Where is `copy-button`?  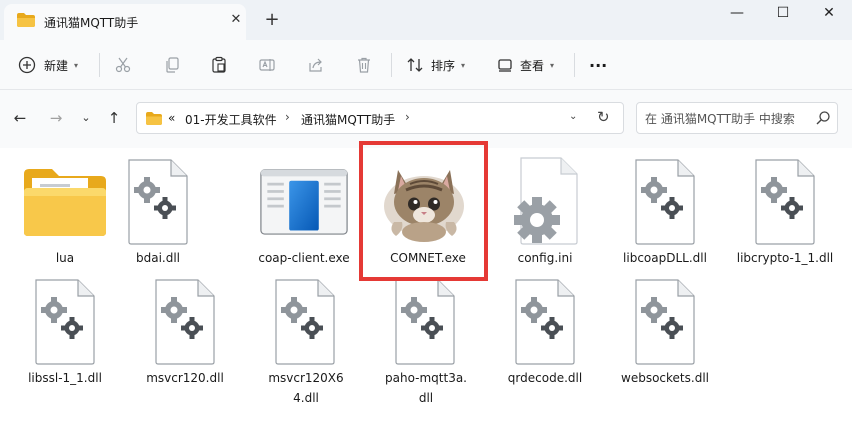 copy-button is located at coordinates (172, 65).